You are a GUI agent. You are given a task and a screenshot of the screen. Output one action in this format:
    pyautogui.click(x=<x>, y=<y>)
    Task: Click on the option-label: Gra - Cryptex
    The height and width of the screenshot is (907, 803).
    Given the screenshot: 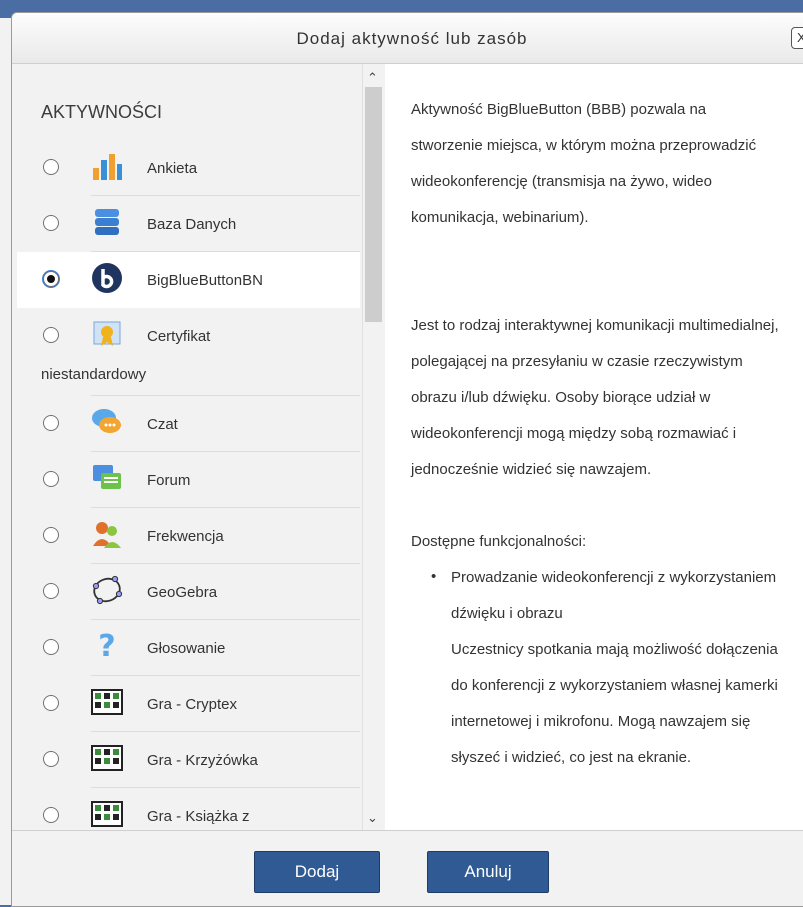 What is the action you would take?
    pyautogui.click(x=192, y=704)
    